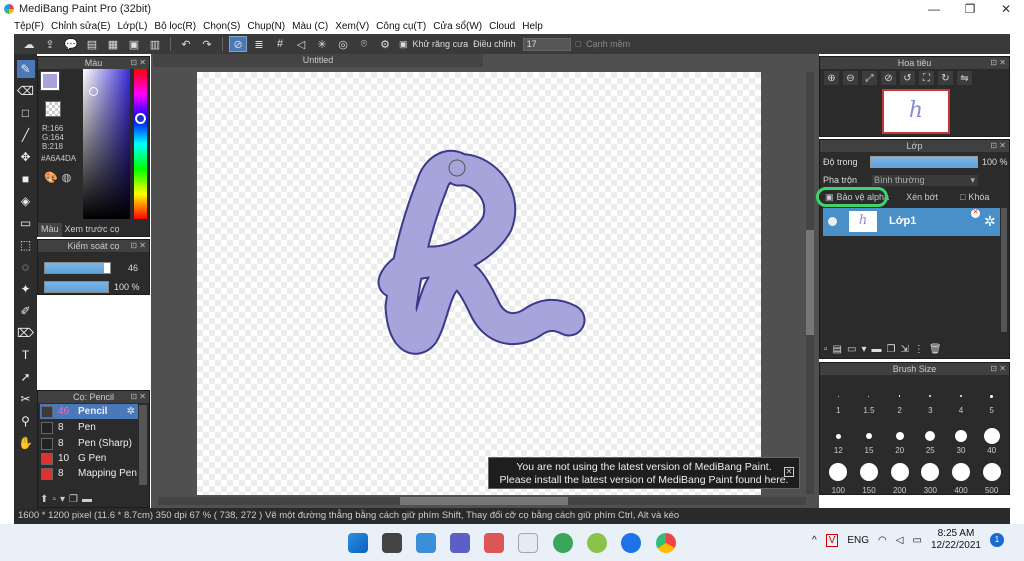 This screenshot has height=561, width=1024. What do you see at coordinates (888, 78) in the screenshot?
I see `zoom-reset-icon: ⊘` at bounding box center [888, 78].